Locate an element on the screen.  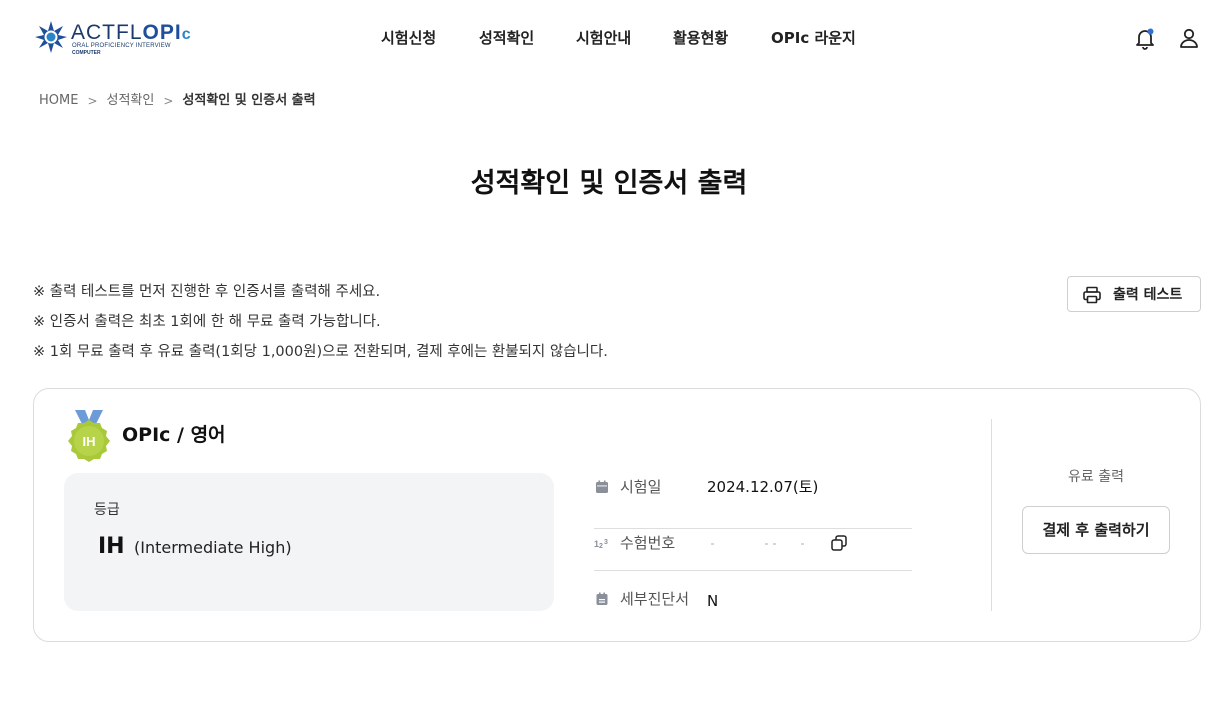
document-icon is located at coordinates (602, 598).